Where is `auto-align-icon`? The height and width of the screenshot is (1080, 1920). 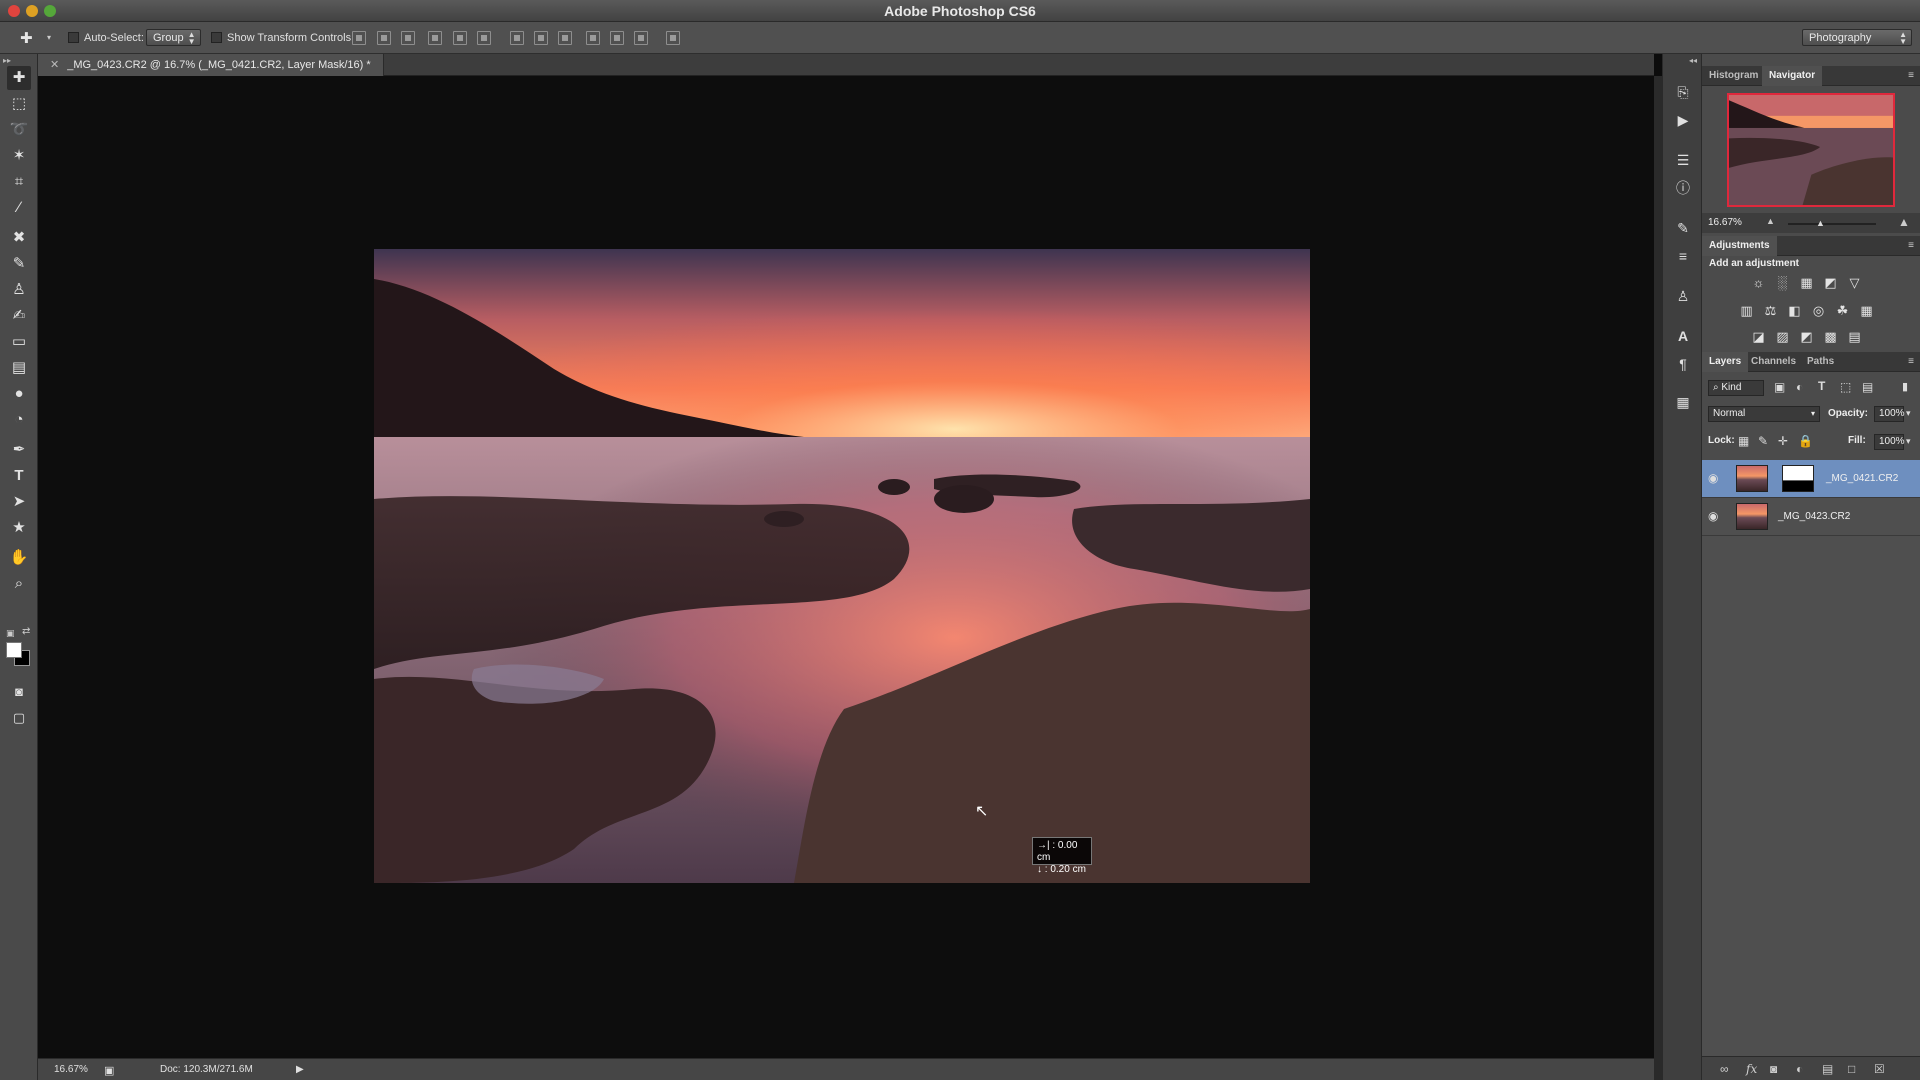 auto-align-icon is located at coordinates (673, 38).